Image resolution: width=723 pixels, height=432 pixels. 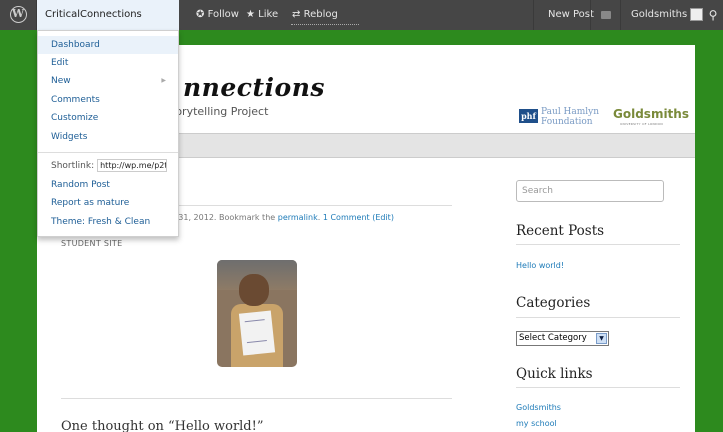 What do you see at coordinates (296, 14) in the screenshot?
I see `reblog-icon: ⇄` at bounding box center [296, 14].